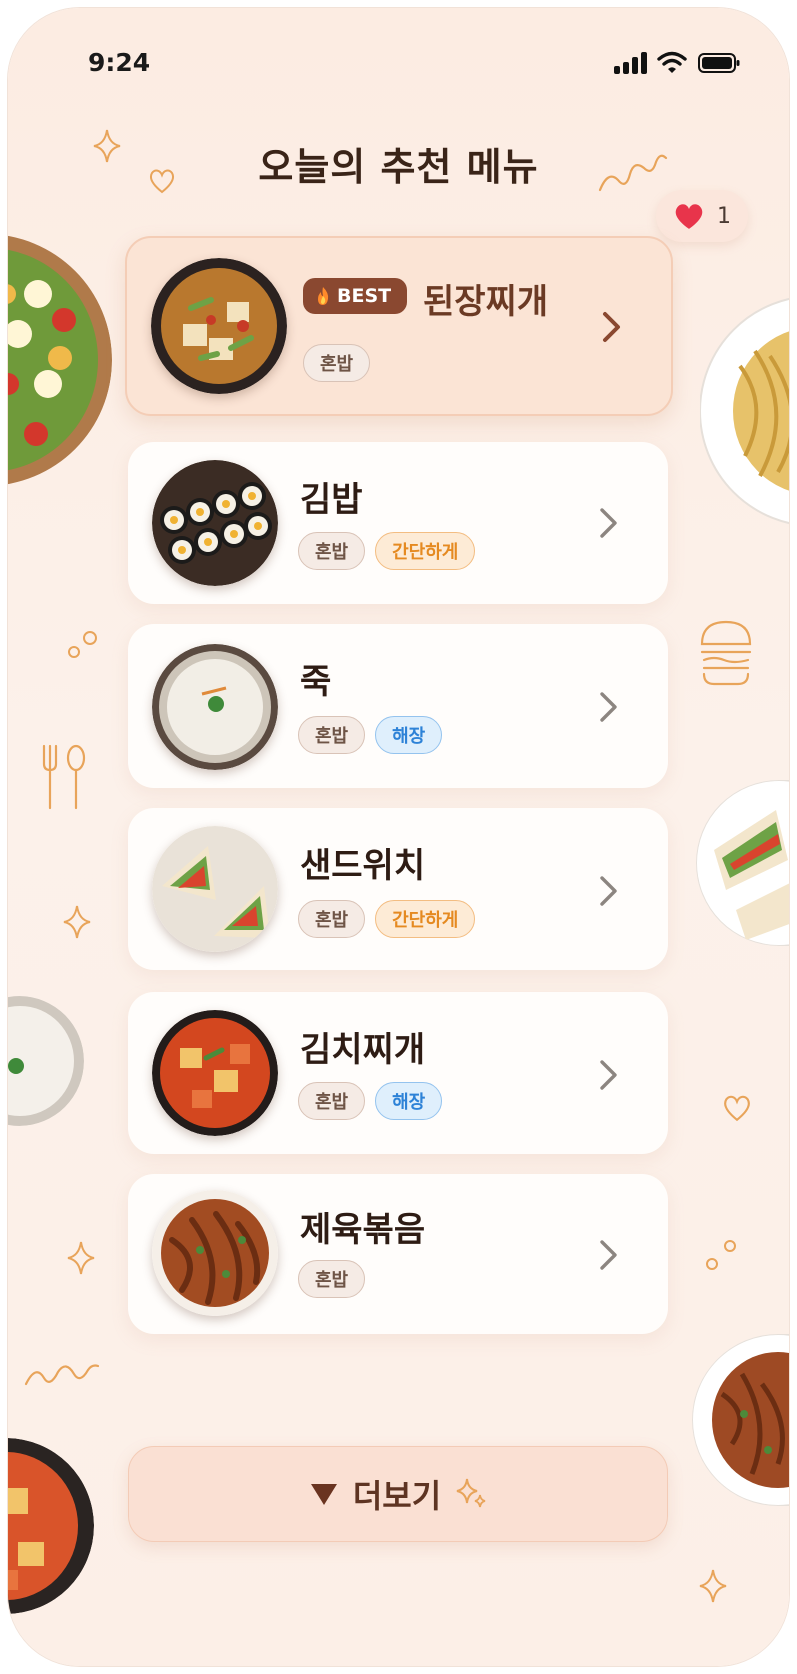 Image resolution: width=797 pixels, height=1674 pixels. Describe the element at coordinates (719, 63) in the screenshot. I see `battery-icon` at that location.